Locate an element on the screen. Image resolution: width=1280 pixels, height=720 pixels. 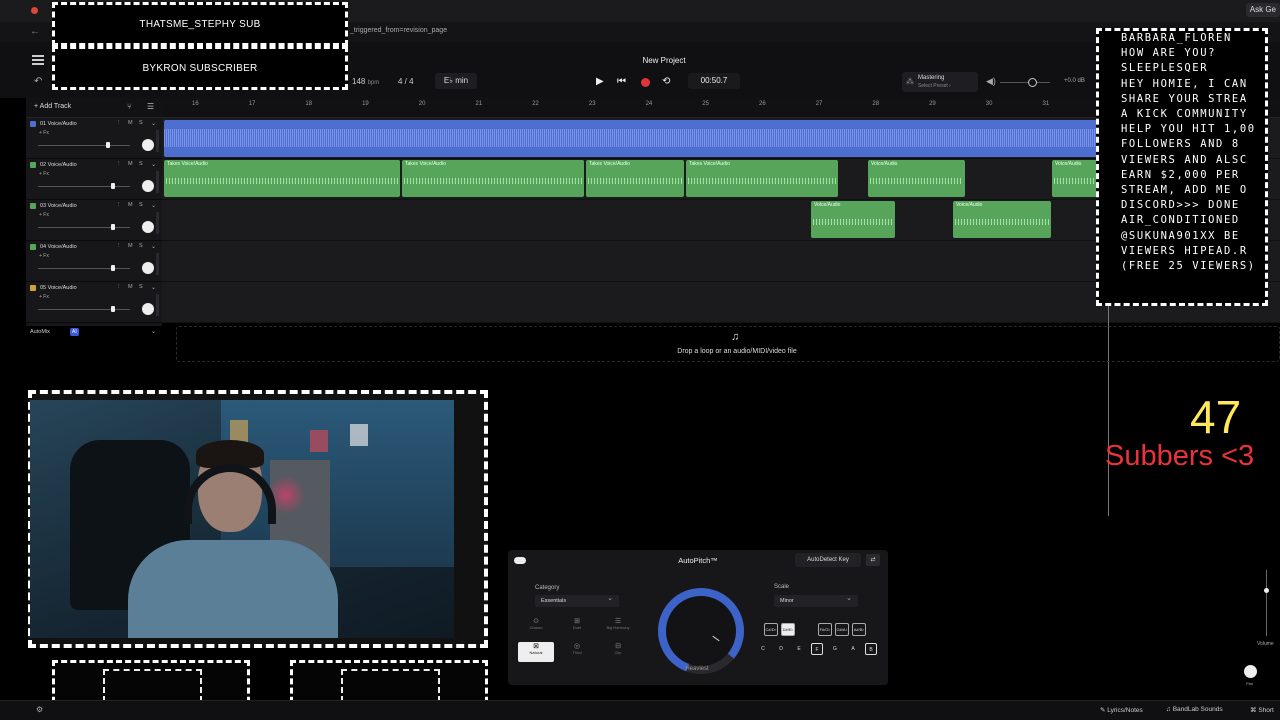
back-arrow-icon: ← is located at coordinates (35, 31).